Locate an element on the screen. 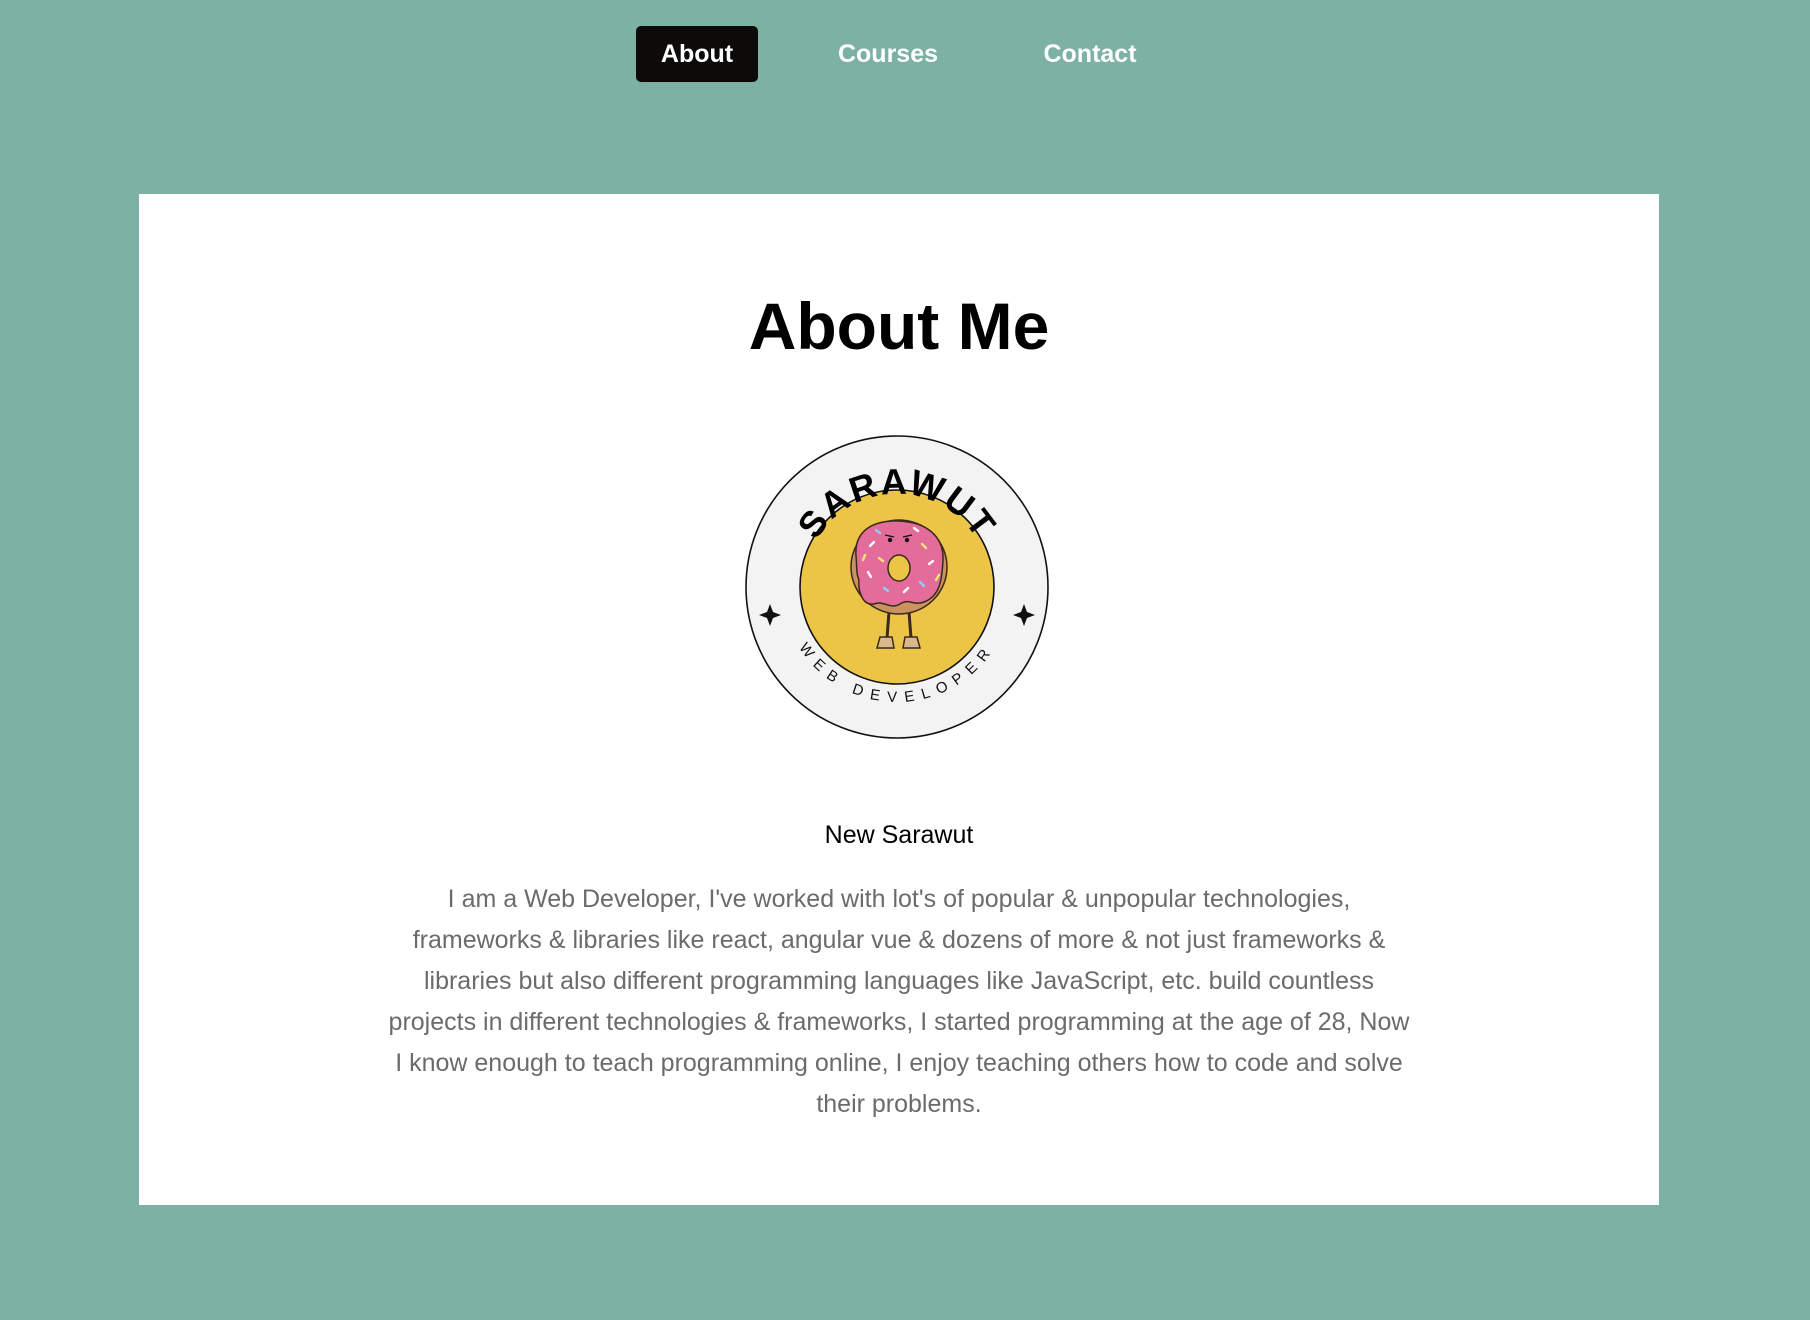 The height and width of the screenshot is (1320, 1810). profile-logo: SARAWUT WEB DEVELOPER is located at coordinates (897, 587).